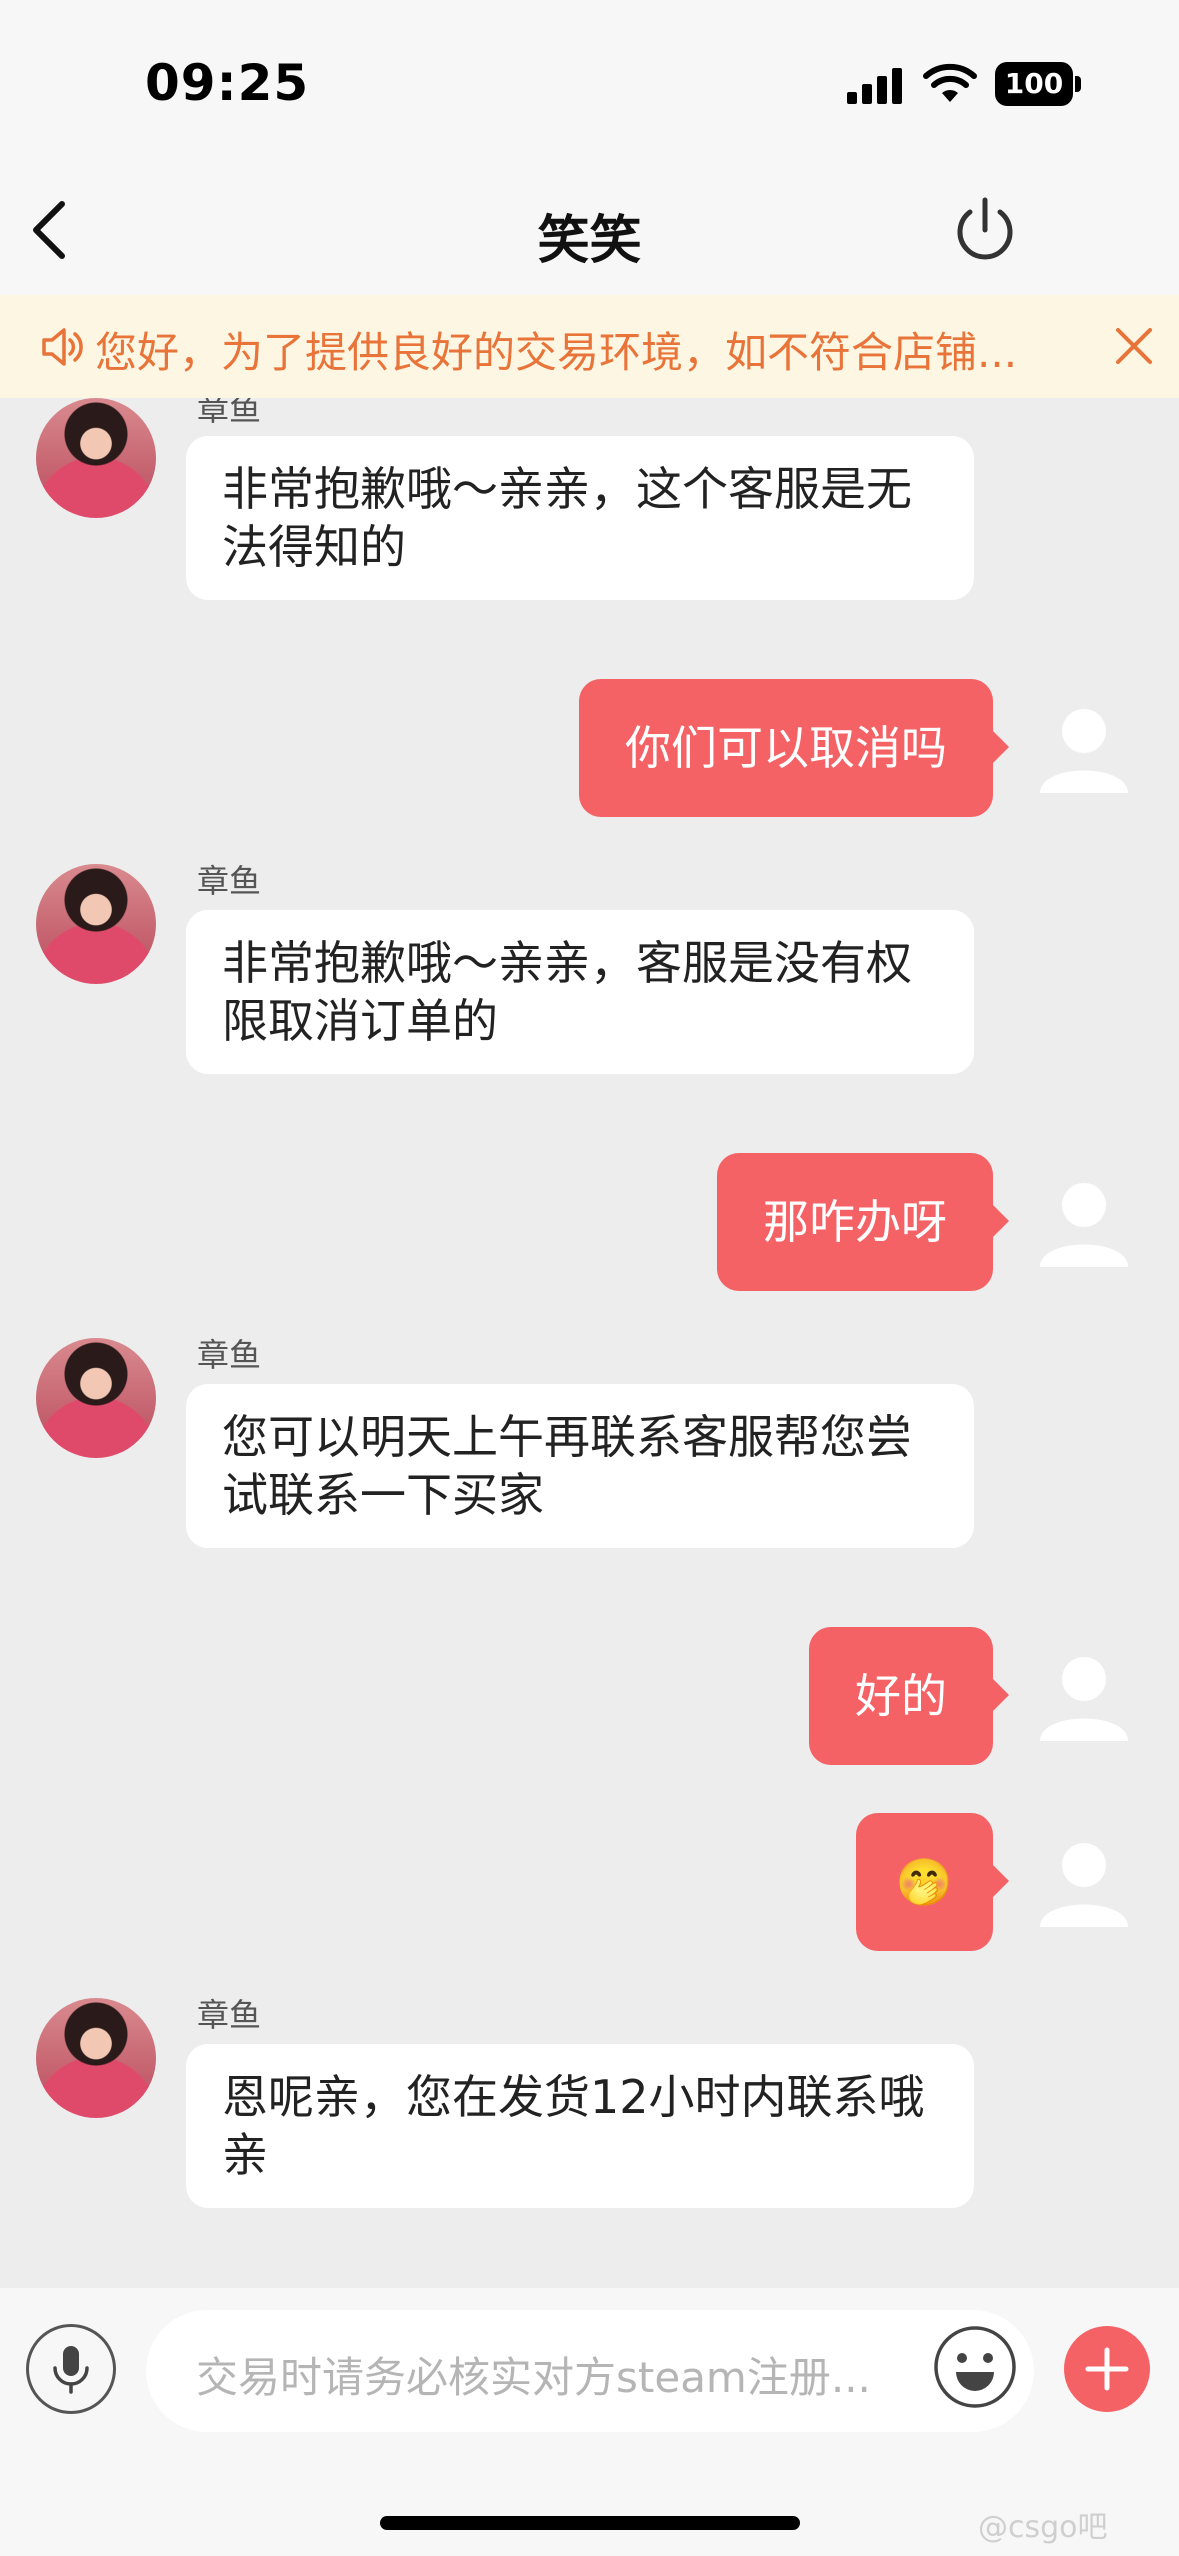 The image size is (1179, 2556). I want to click on watermark: @csgo吧, so click(1043, 2527).